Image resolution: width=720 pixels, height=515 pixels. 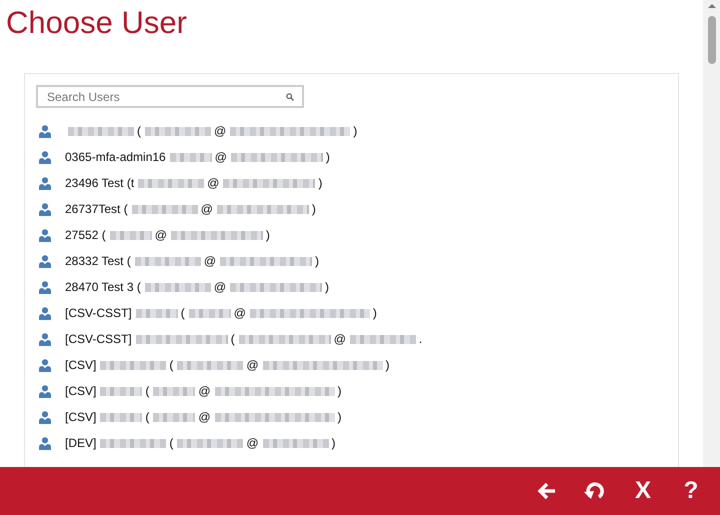 What do you see at coordinates (547, 491) in the screenshot?
I see `back-arrow-icon` at bounding box center [547, 491].